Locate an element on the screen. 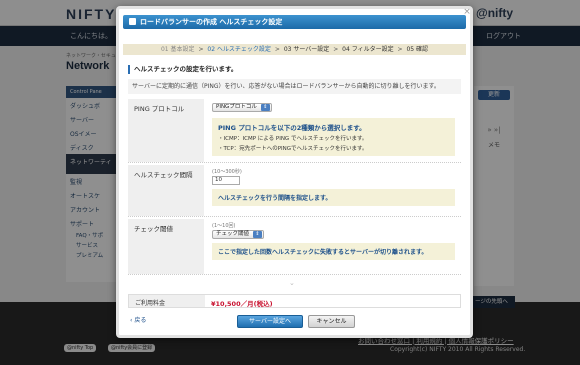 The height and width of the screenshot is (365, 580). cancel-button: キャンセル is located at coordinates (331, 321).